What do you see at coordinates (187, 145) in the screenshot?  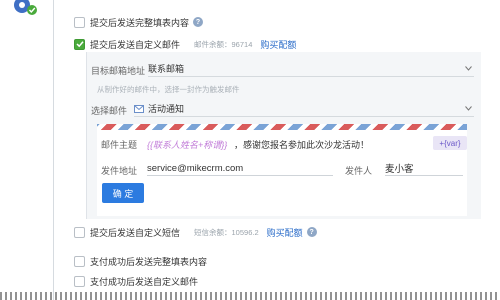 I see `subject-variable: {{联系人姓名+称谓}}` at bounding box center [187, 145].